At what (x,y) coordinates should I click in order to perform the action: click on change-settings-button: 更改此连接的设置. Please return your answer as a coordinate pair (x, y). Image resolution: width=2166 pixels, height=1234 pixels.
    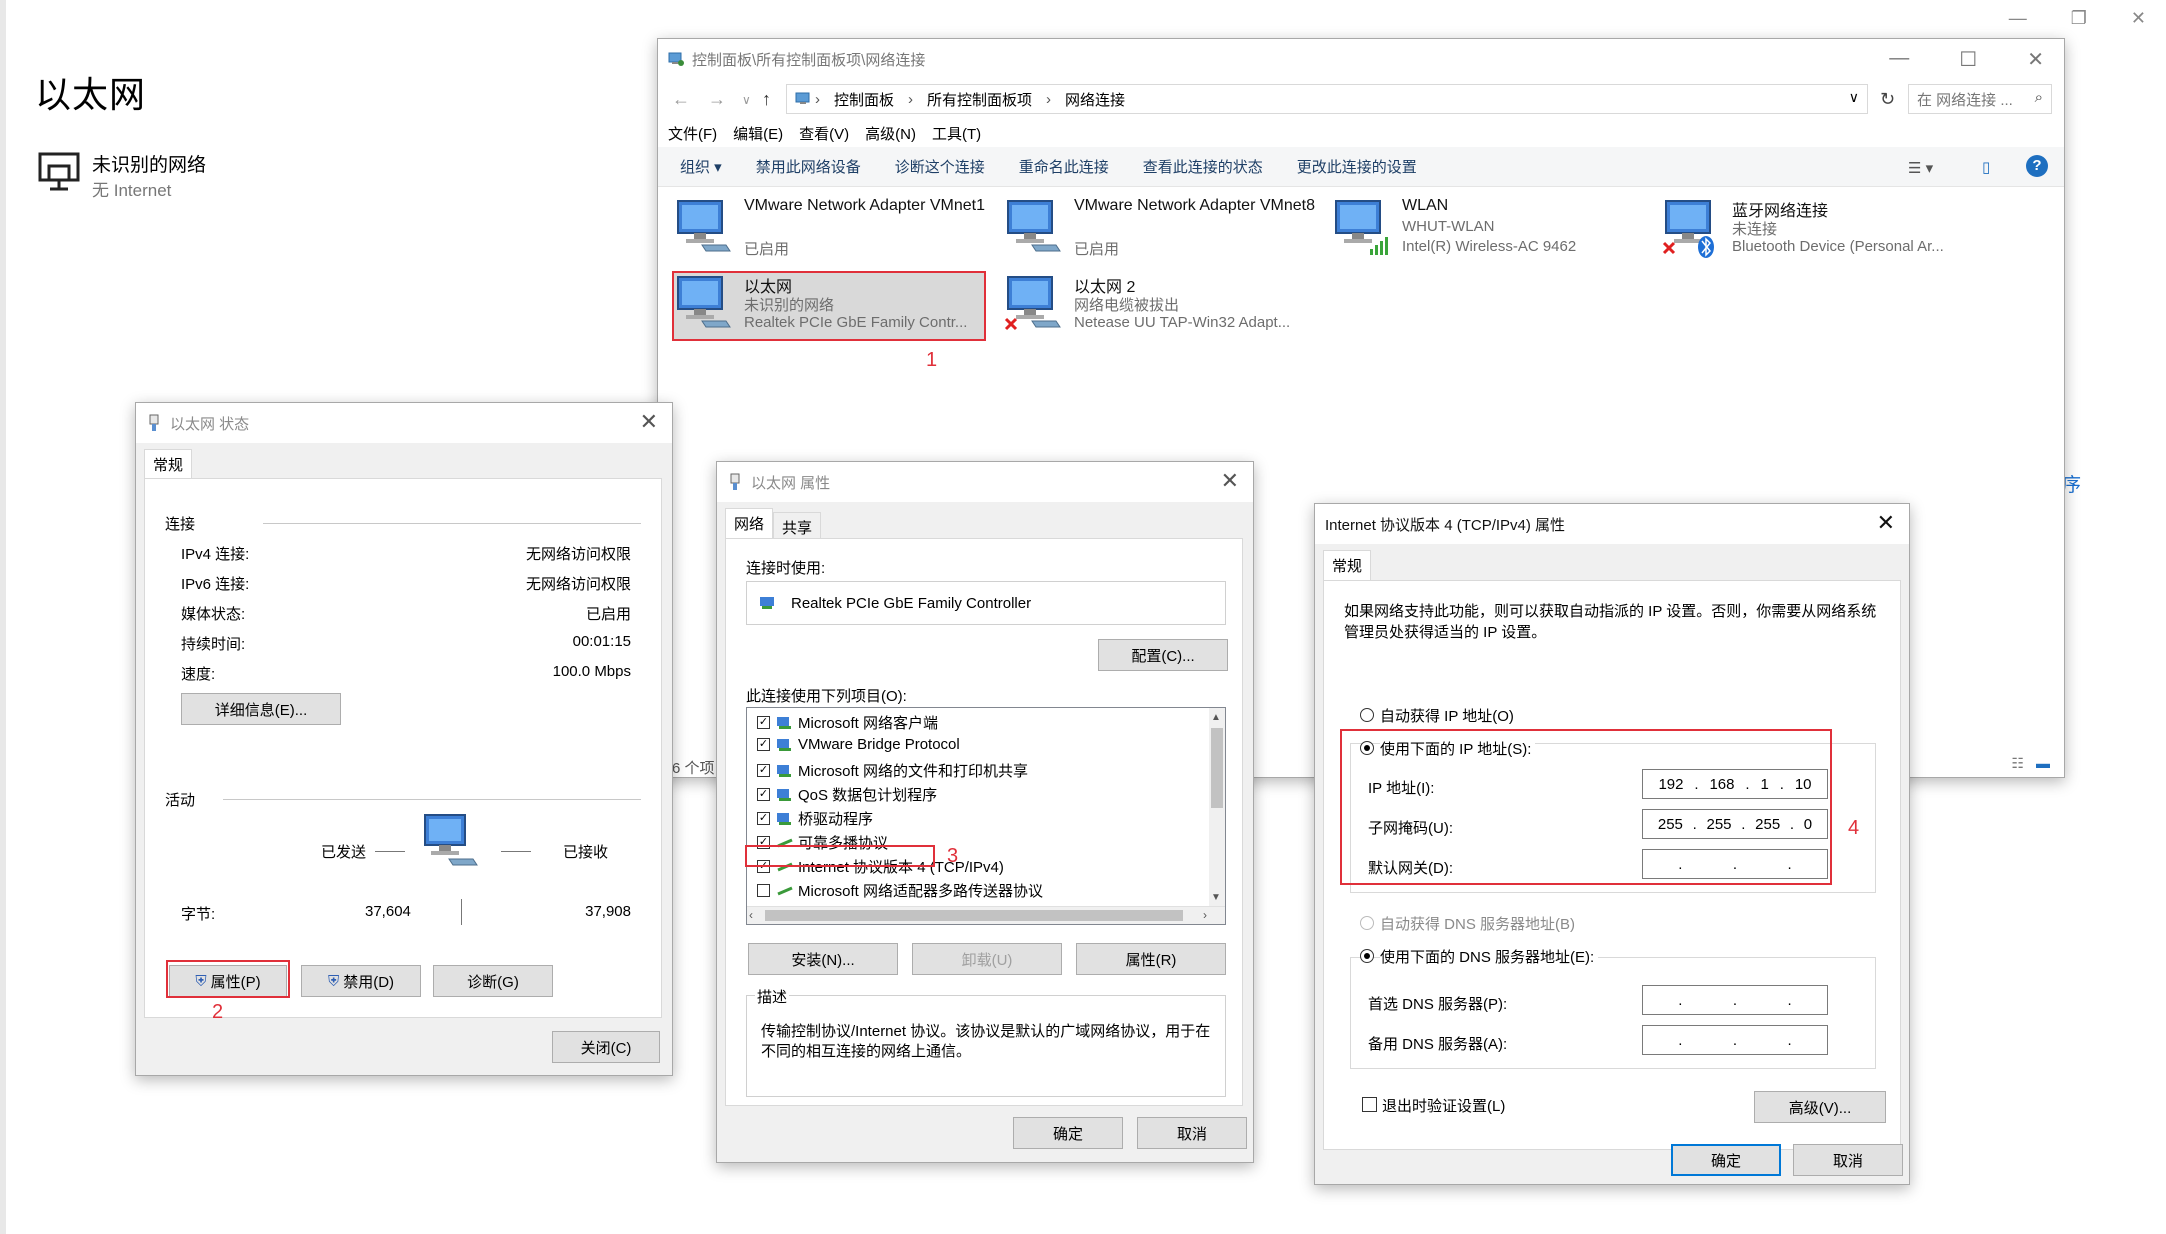
    Looking at the image, I should click on (1357, 166).